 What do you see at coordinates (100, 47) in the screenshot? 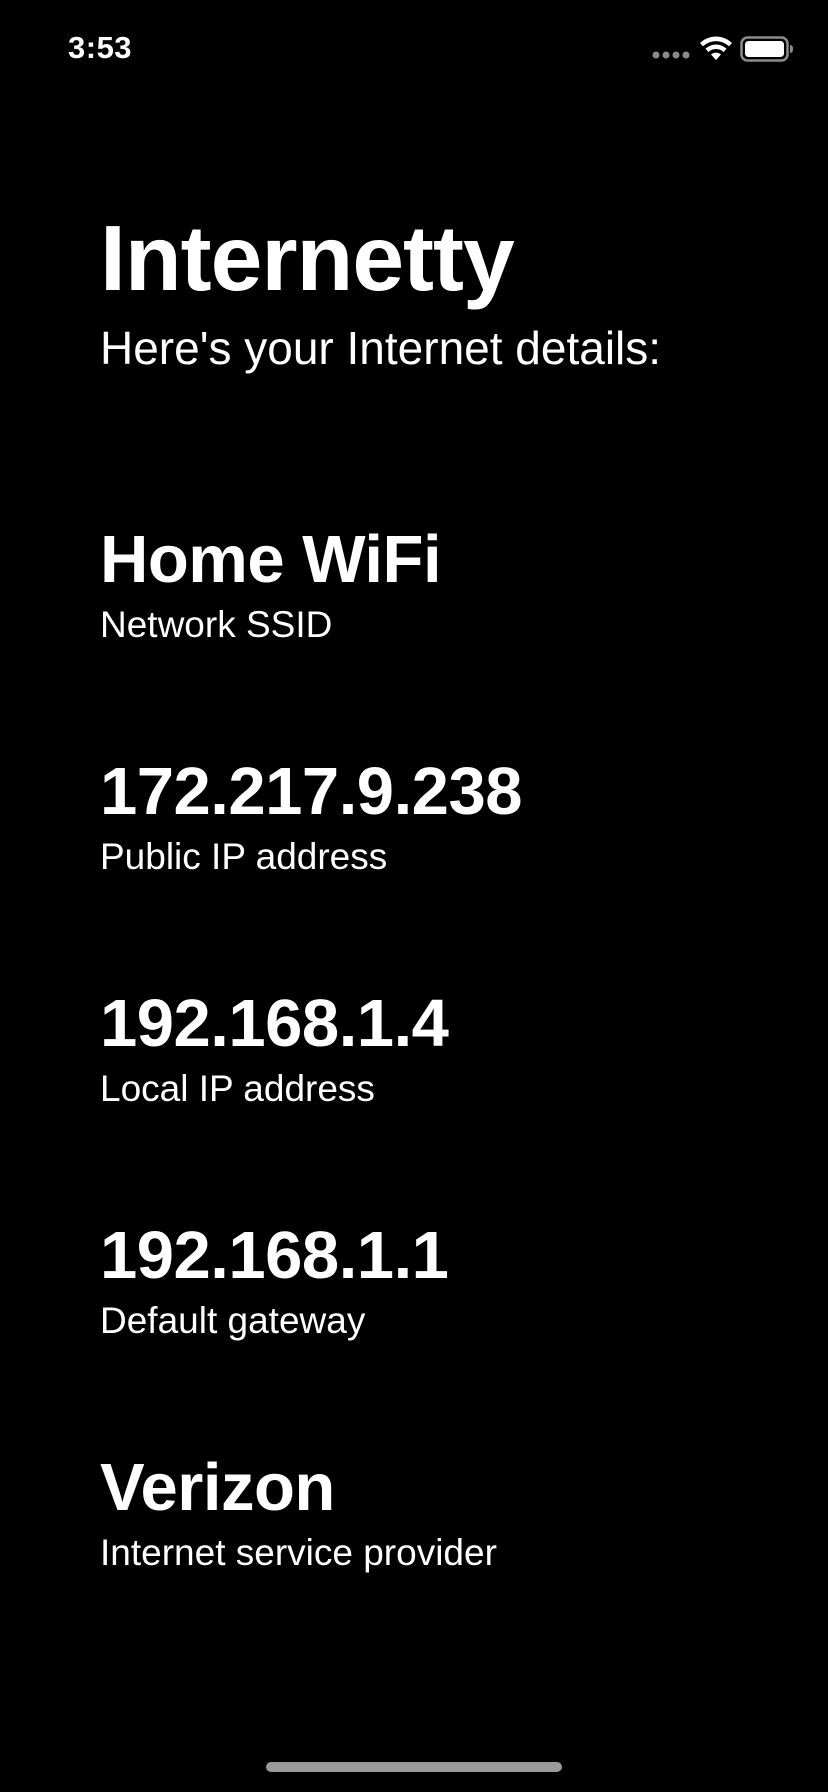
I see `status-time: 3:53` at bounding box center [100, 47].